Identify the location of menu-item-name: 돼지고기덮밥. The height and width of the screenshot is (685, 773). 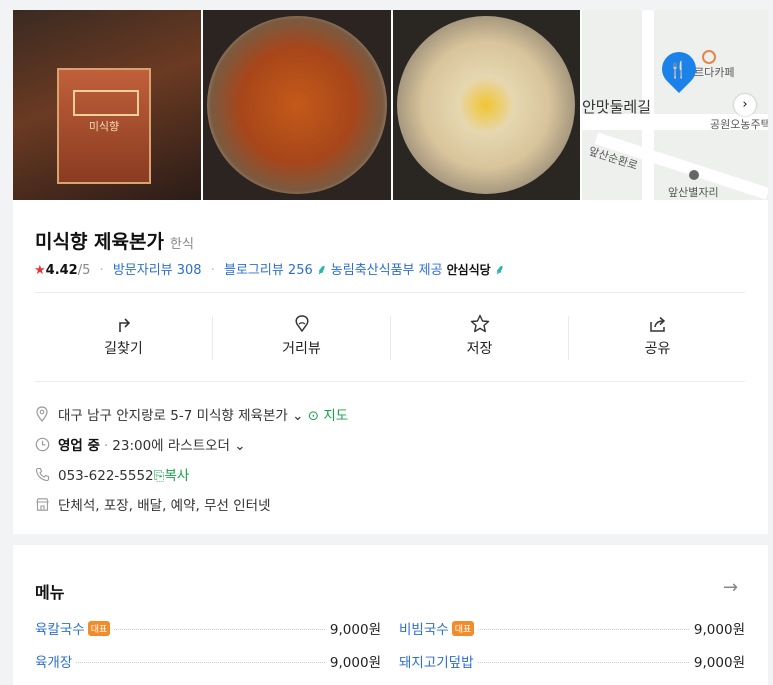
(438, 661).